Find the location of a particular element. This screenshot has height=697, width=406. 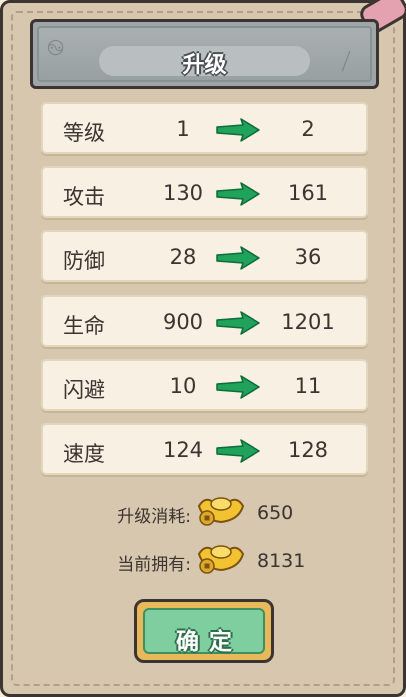

owned-gold-row: 当前拥有: 8131 is located at coordinates (204, 560).